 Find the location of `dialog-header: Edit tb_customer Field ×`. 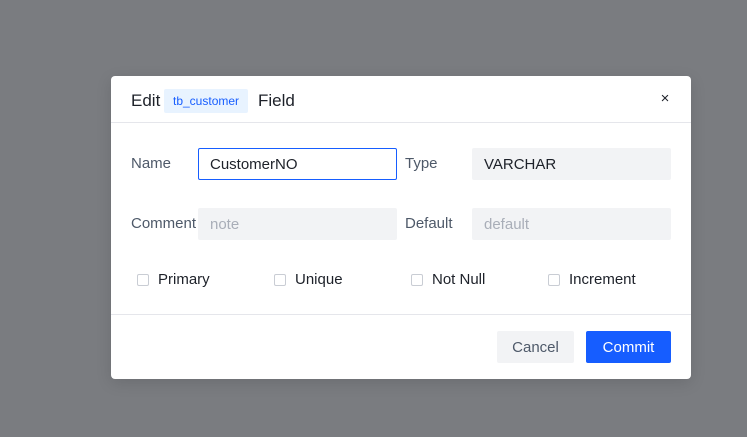

dialog-header: Edit tb_customer Field × is located at coordinates (401, 99).